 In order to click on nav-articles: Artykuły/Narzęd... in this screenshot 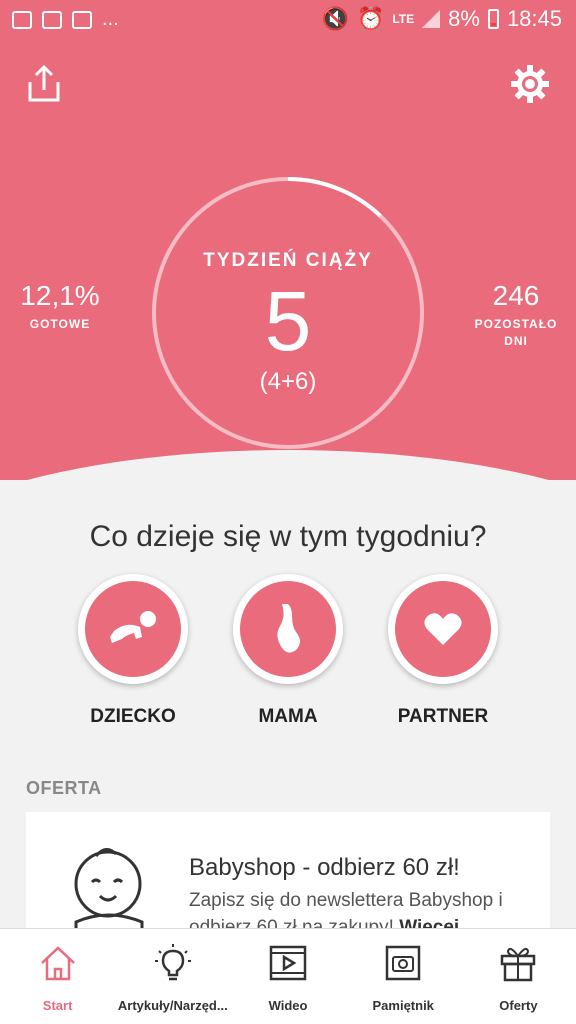, I will do `click(172, 976)`.